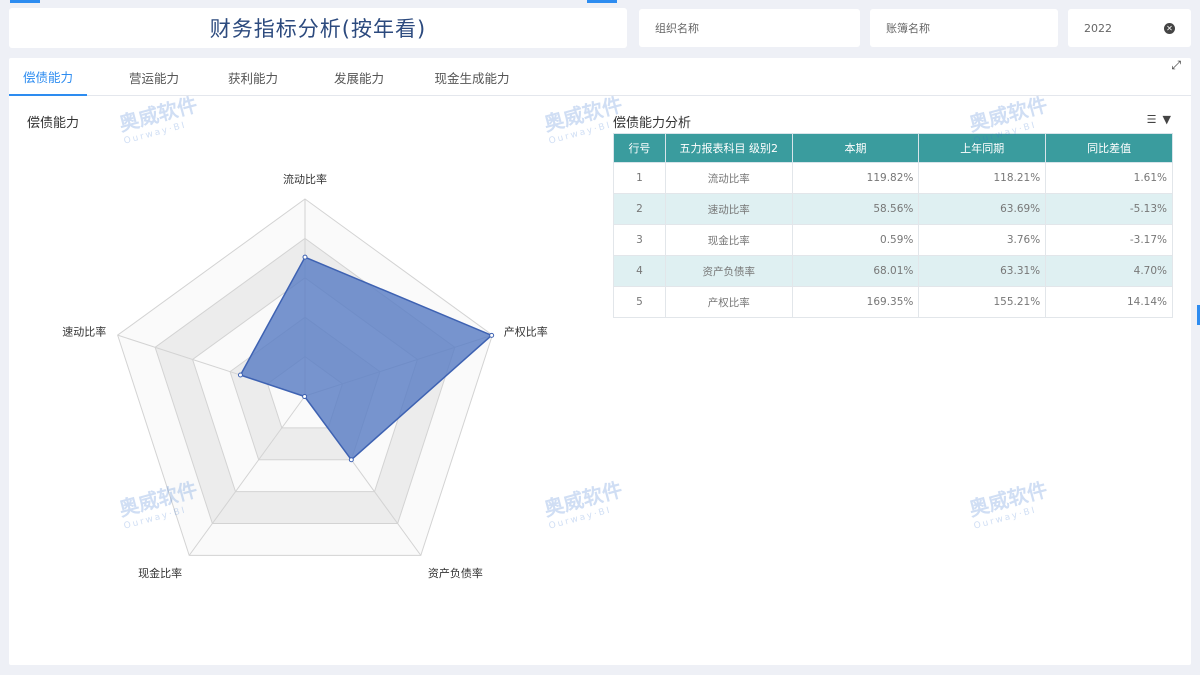  I want to click on filter-icon: ▼, so click(1167, 119).